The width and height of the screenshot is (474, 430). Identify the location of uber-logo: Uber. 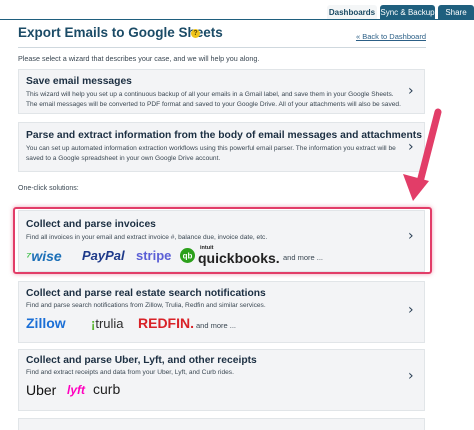
(41, 390).